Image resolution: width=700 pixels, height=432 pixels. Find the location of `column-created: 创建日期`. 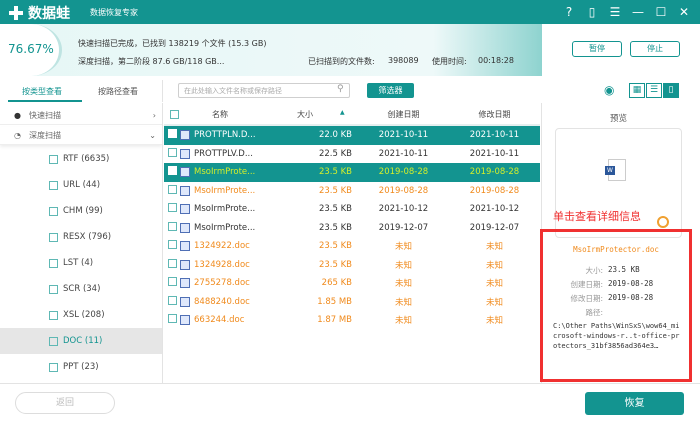

column-created: 创建日期 is located at coordinates (403, 114).